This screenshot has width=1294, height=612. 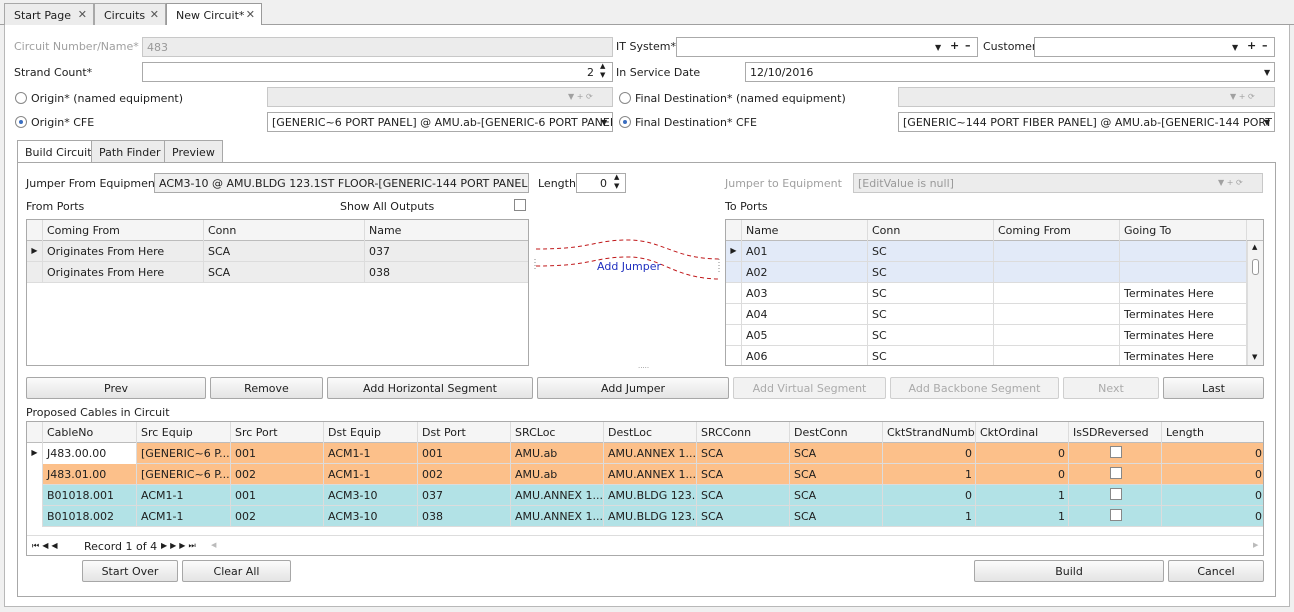 I want to click on show-all-outputs-checkbox, so click(x=520, y=205).